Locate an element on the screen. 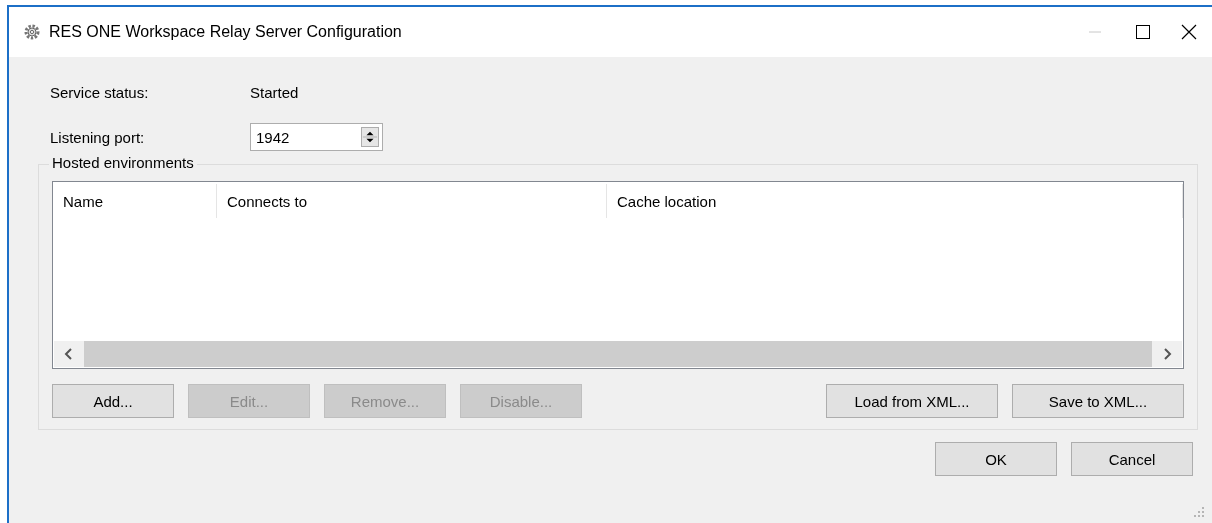 This screenshot has width=1212, height=523. column-header: Connects to is located at coordinates (412, 201).